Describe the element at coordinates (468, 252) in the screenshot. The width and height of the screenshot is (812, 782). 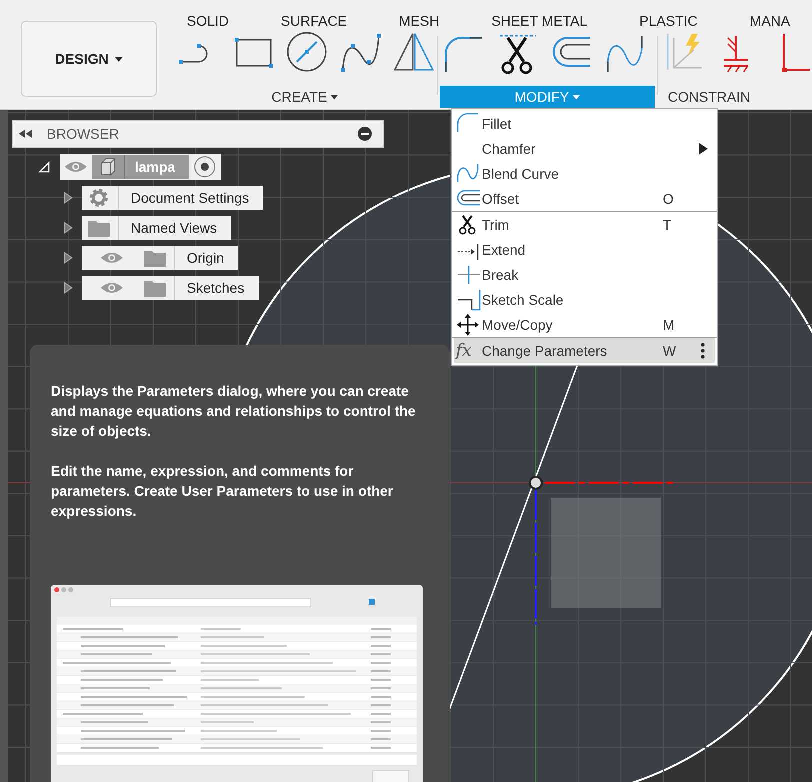
I see `extend-icon` at that location.